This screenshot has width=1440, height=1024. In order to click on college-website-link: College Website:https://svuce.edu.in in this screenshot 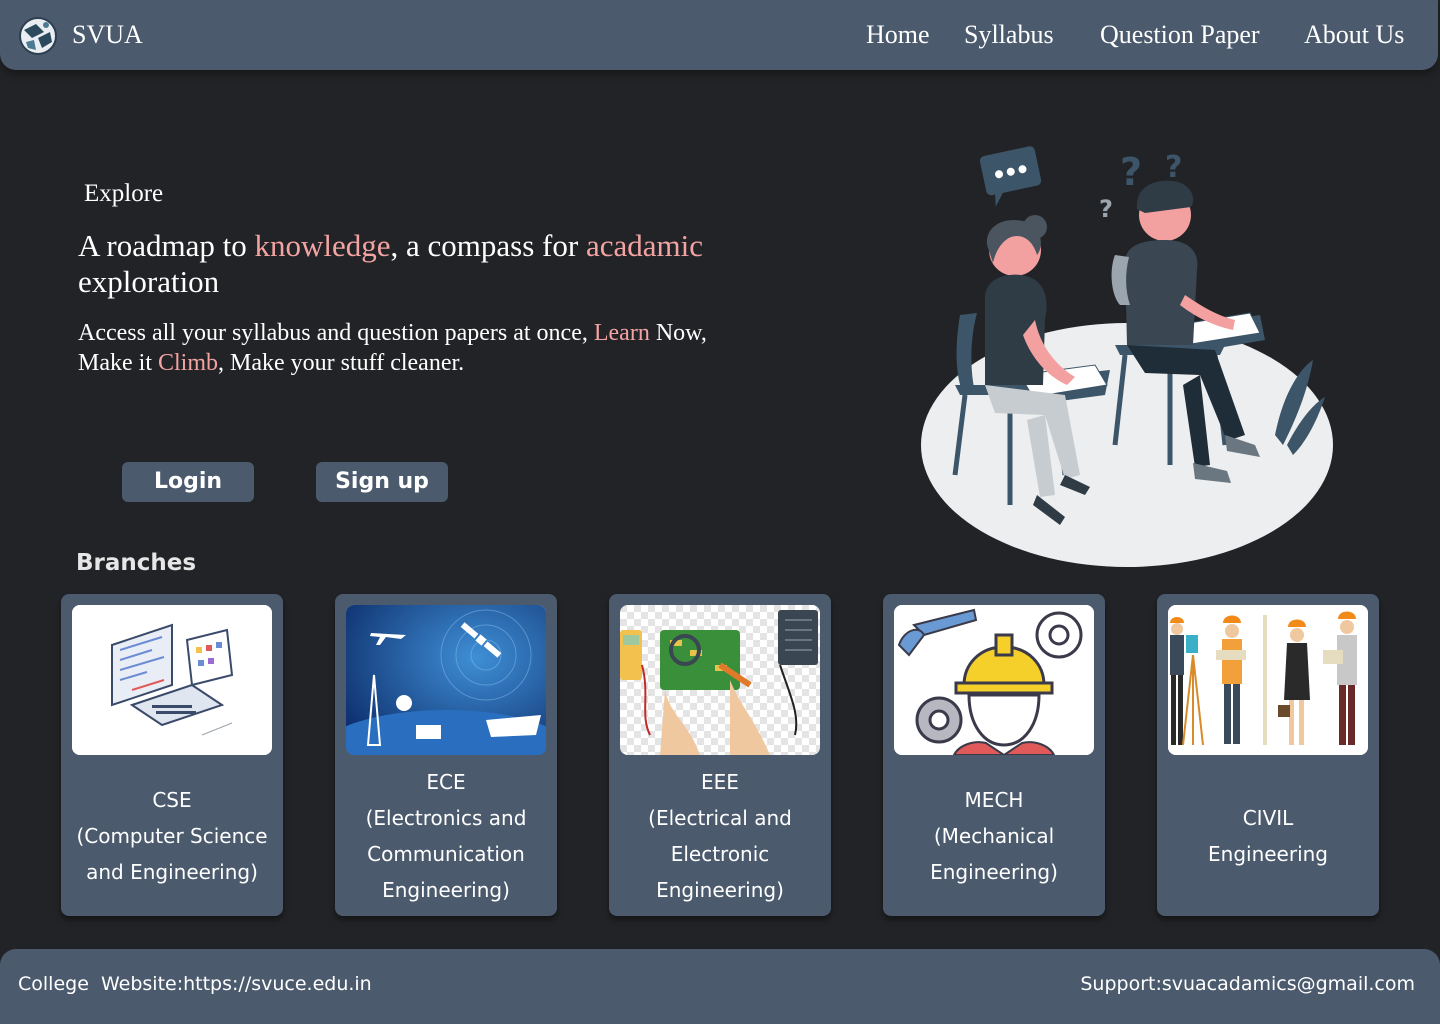, I will do `click(195, 984)`.